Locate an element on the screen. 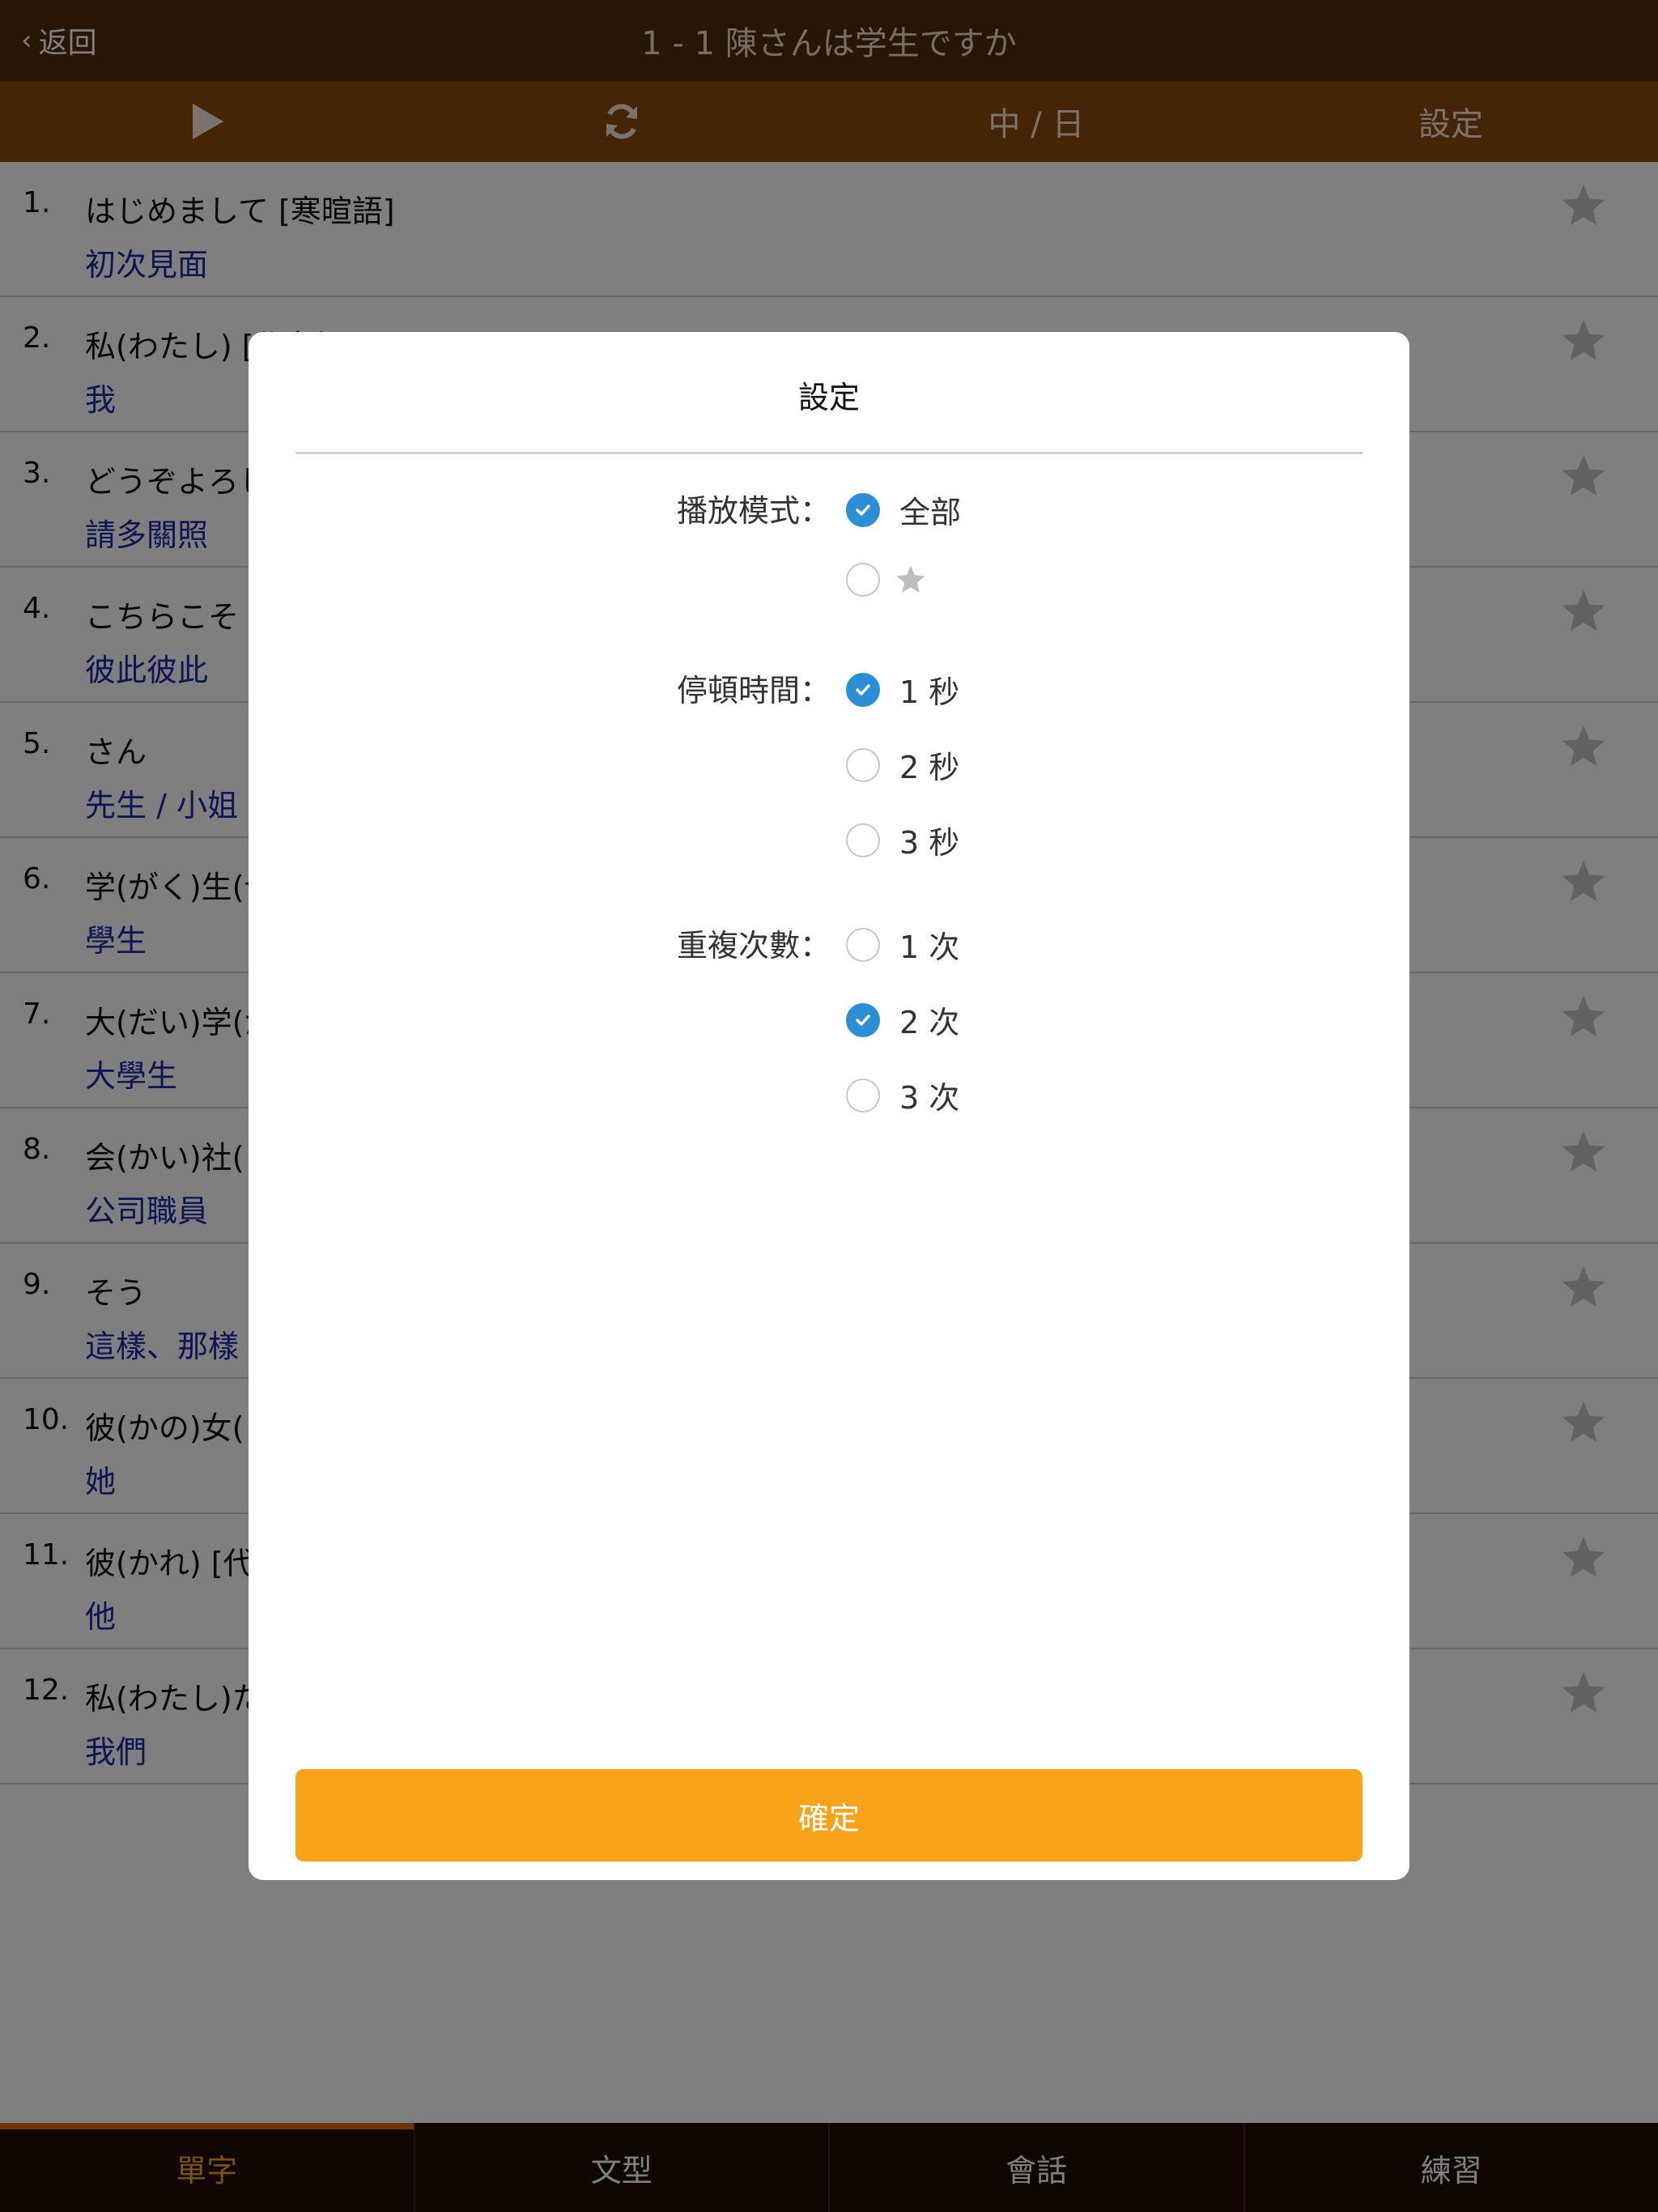 This screenshot has height=2212, width=1658. pause-time-label: 停頓時間： is located at coordinates (753, 690).